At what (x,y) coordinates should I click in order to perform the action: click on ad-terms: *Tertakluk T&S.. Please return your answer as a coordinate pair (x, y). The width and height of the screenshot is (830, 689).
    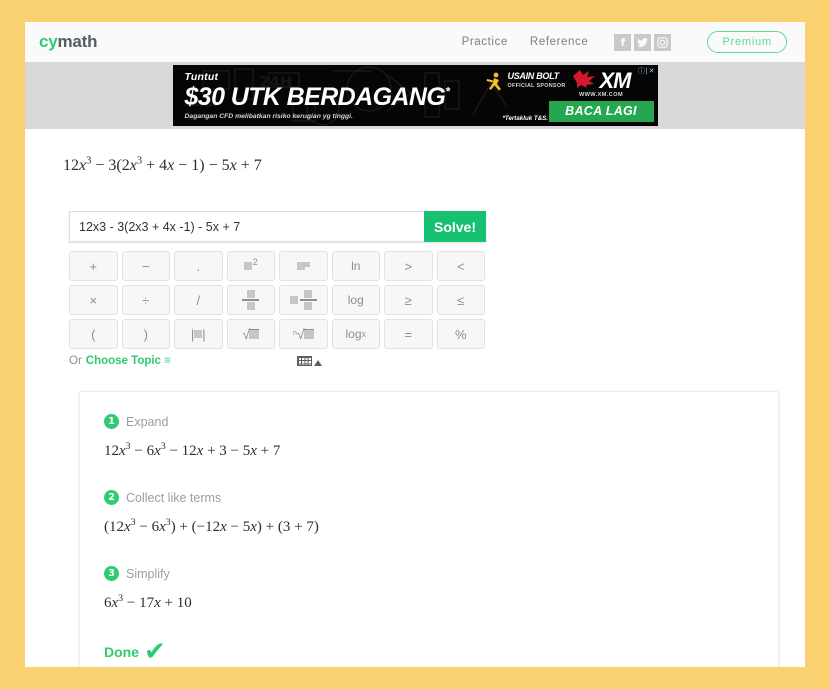
    Looking at the image, I should click on (525, 118).